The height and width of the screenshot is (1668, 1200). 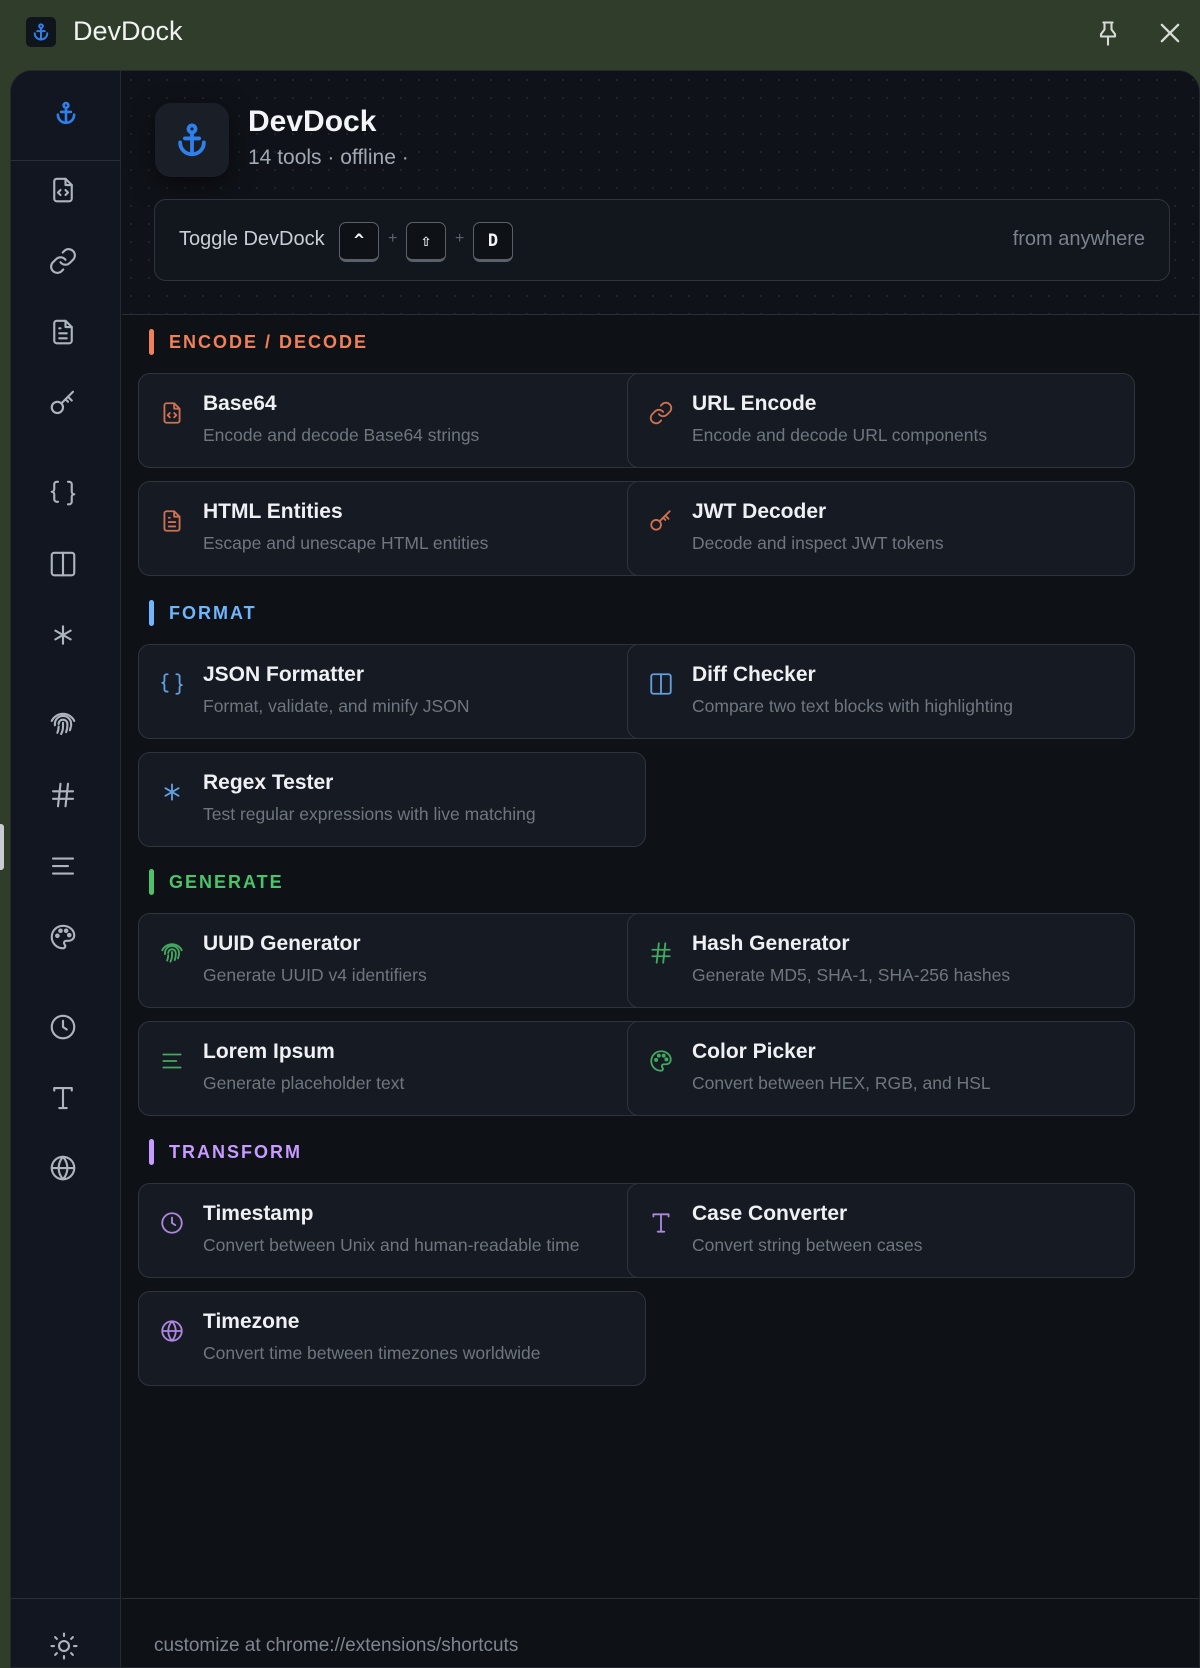 What do you see at coordinates (392, 1068) in the screenshot?
I see `tool-card-lorem-ipsum: Lorem Ipsum Generate placeholder text` at bounding box center [392, 1068].